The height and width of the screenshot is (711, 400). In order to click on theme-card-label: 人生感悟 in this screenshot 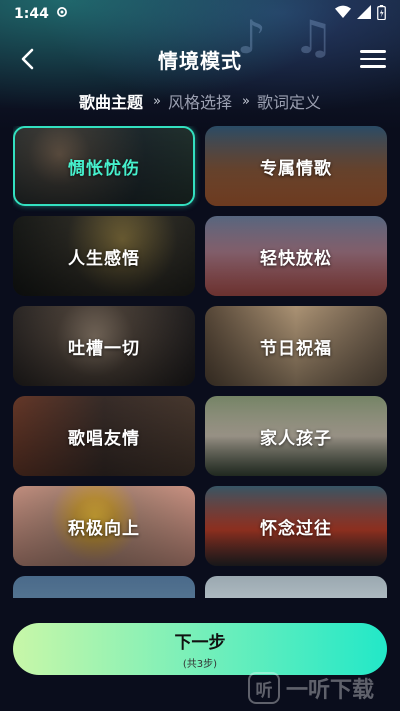, I will do `click(104, 258)`.